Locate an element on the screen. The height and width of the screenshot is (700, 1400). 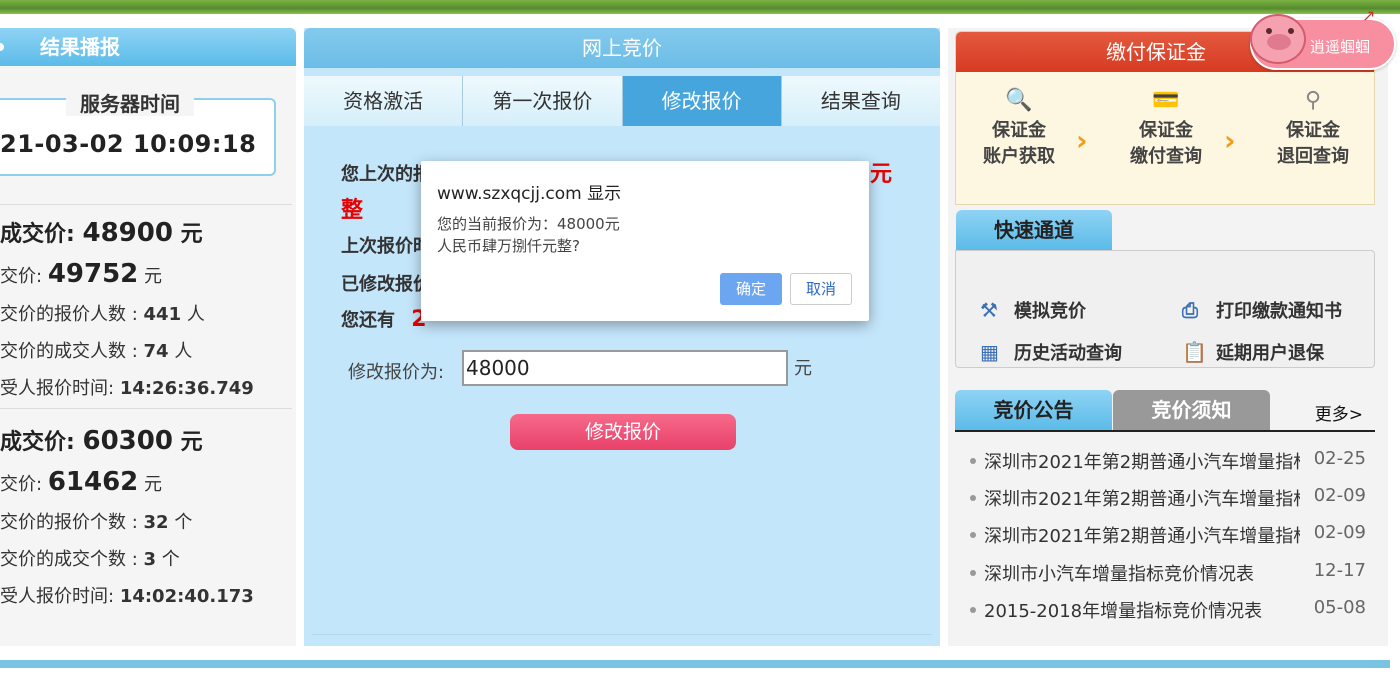
news-item: 2015-2018年增量指标竞价情况表 05-08 is located at coordinates (1170, 610).